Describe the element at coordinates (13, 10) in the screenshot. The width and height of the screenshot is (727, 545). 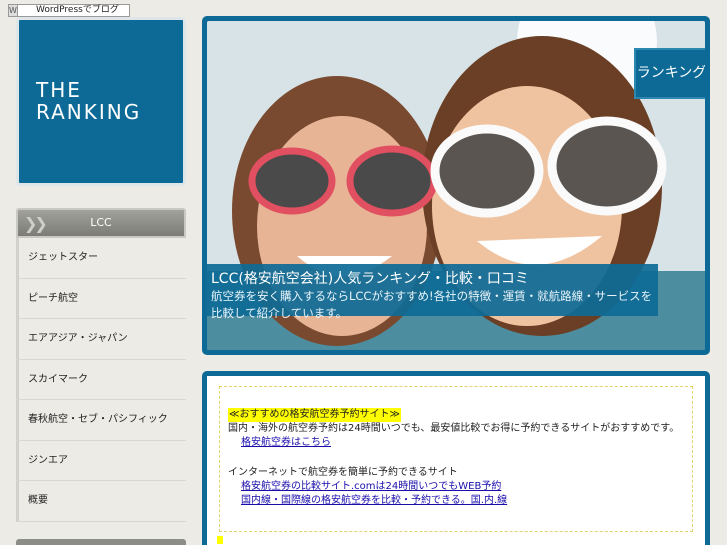
I see `wordpress-icon: W` at that location.